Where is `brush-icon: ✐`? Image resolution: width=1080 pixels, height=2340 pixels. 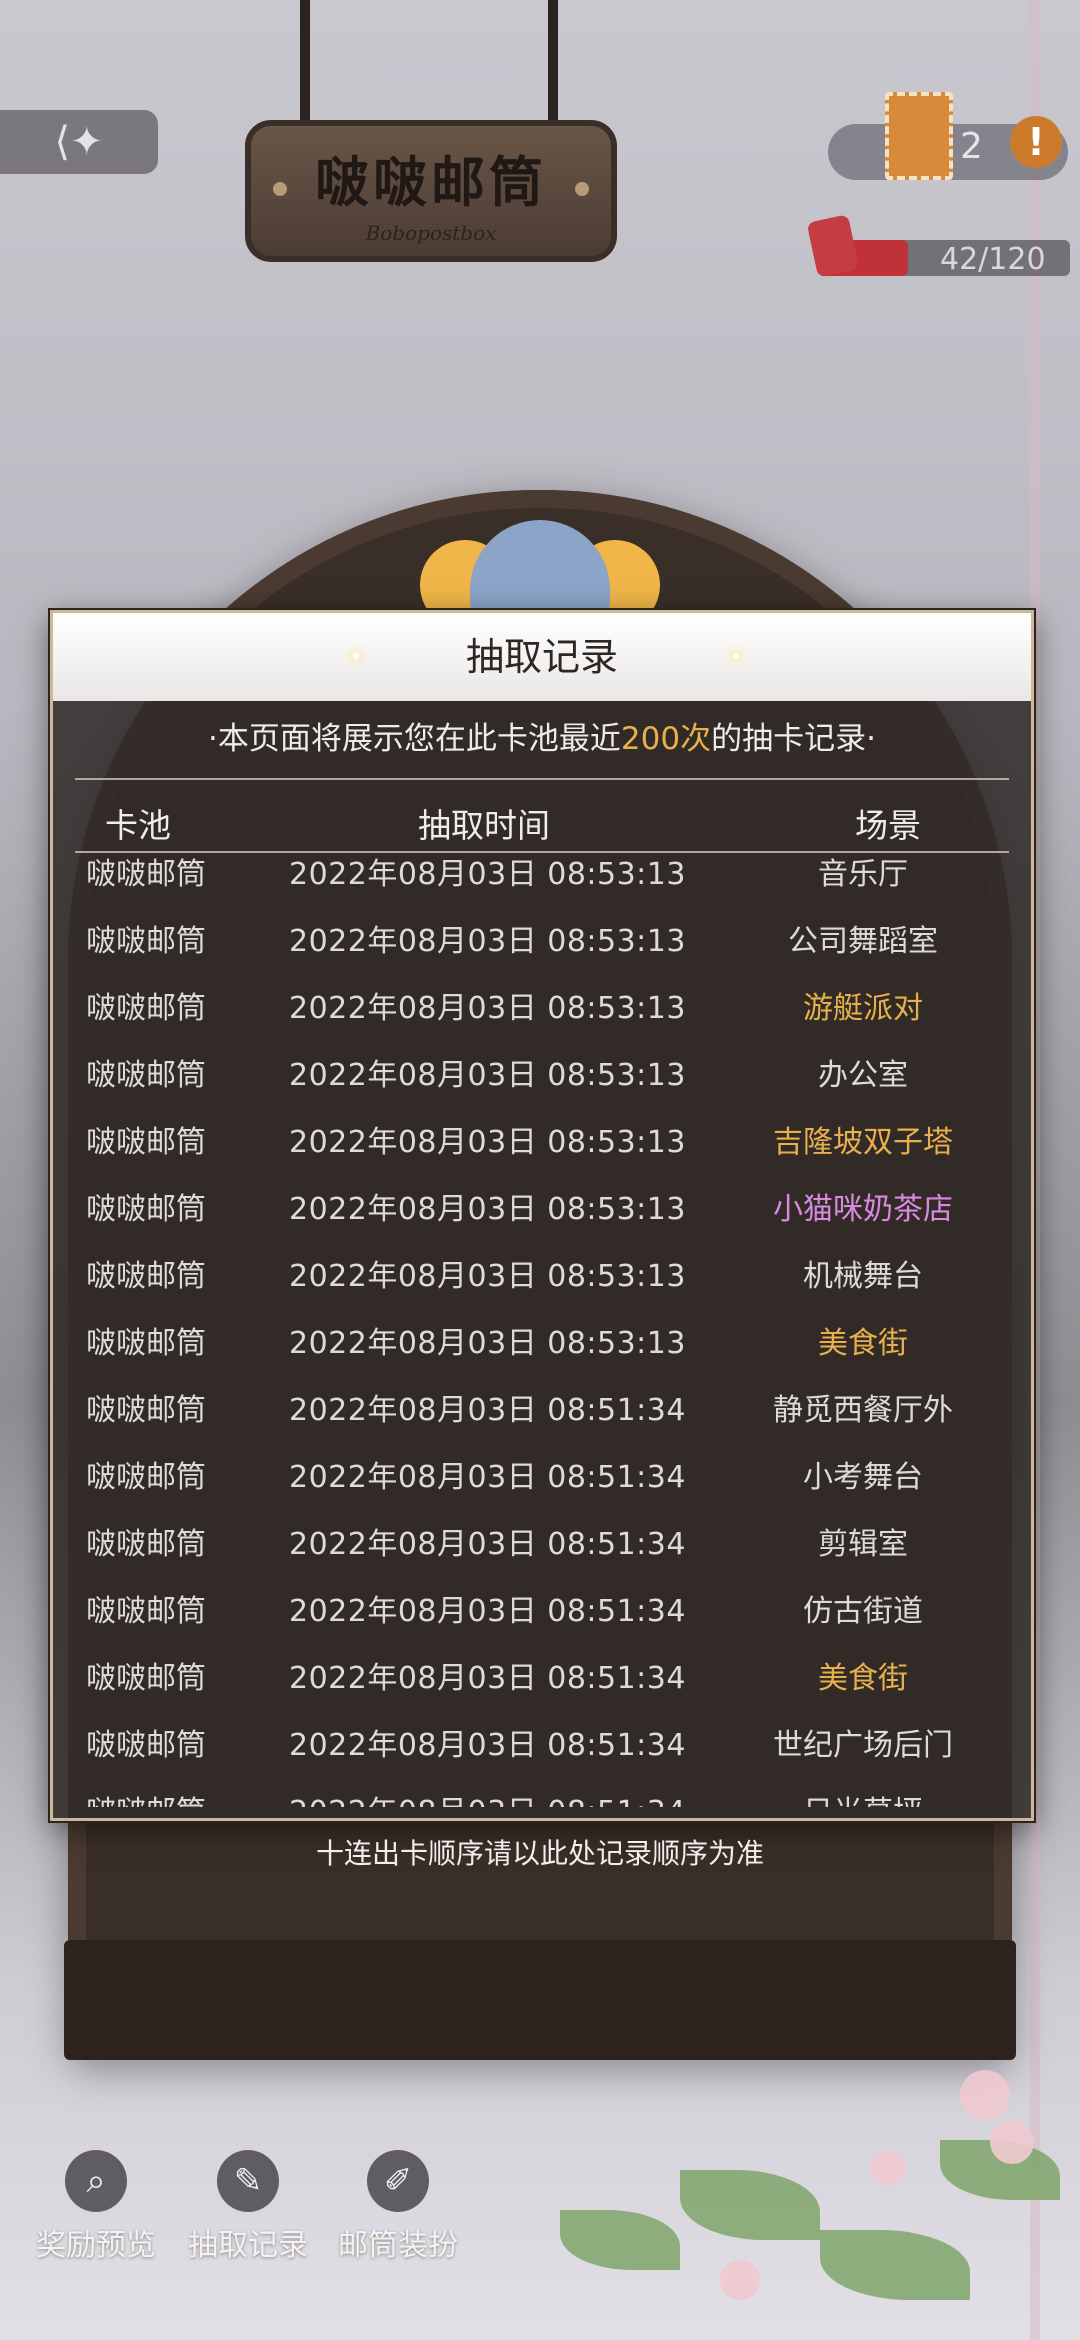
brush-icon: ✐ is located at coordinates (398, 2181).